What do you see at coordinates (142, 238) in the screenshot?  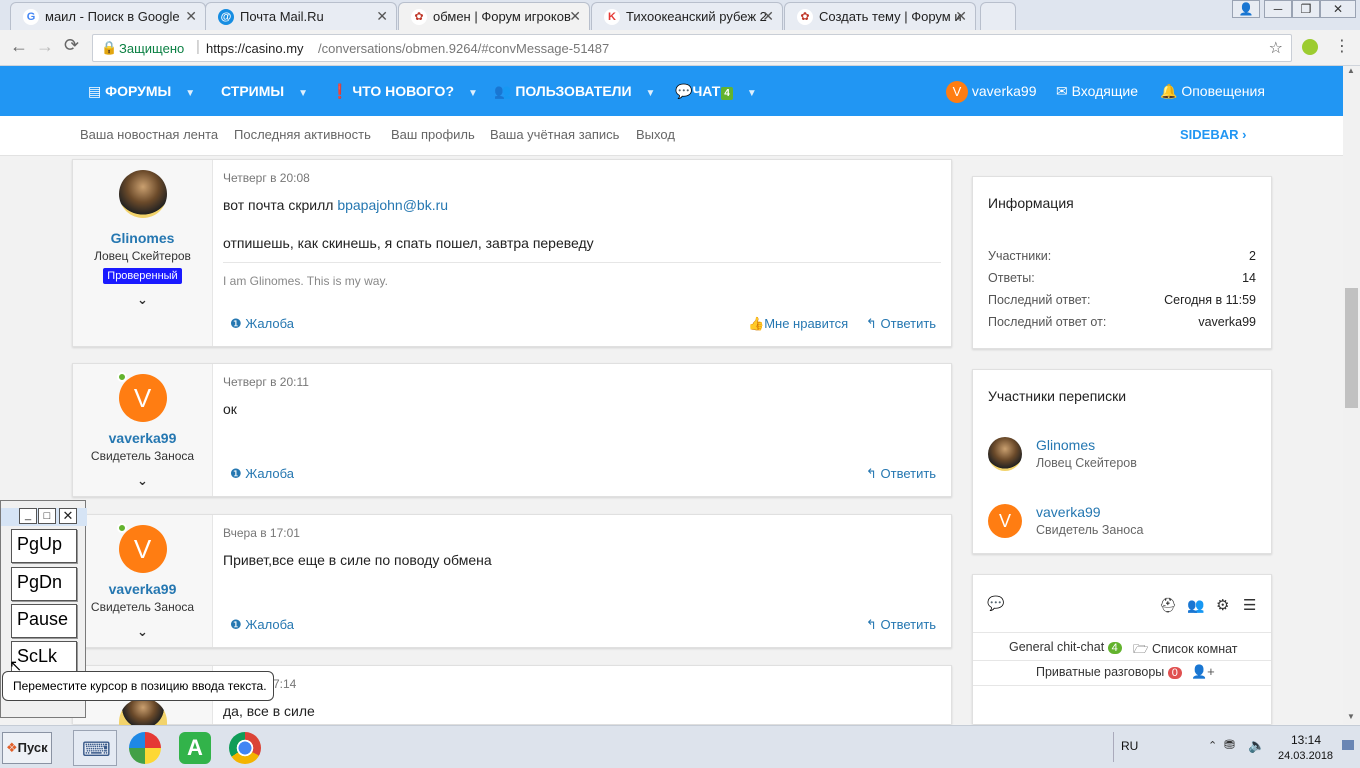 I see `username: Glinomes` at bounding box center [142, 238].